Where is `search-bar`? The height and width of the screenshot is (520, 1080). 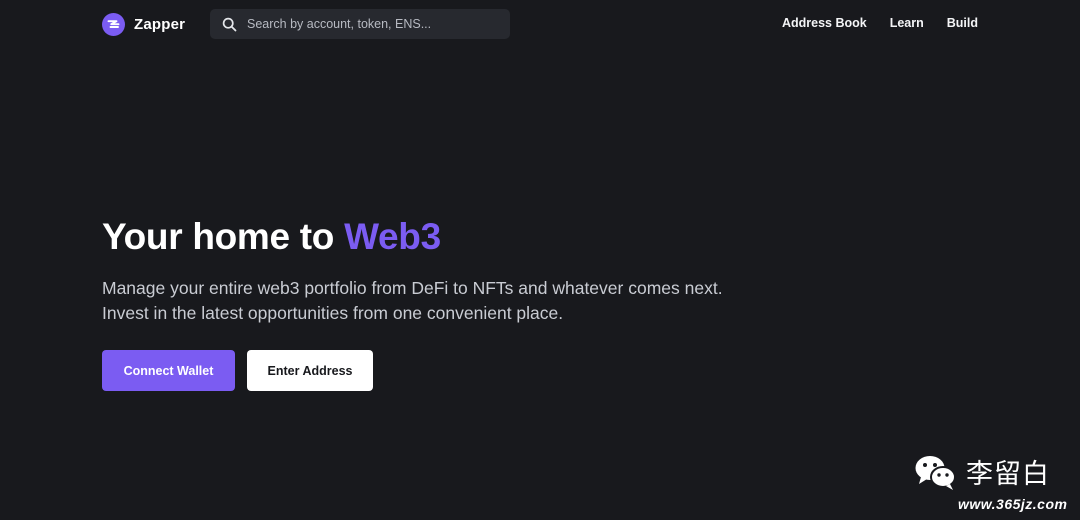 search-bar is located at coordinates (360, 24).